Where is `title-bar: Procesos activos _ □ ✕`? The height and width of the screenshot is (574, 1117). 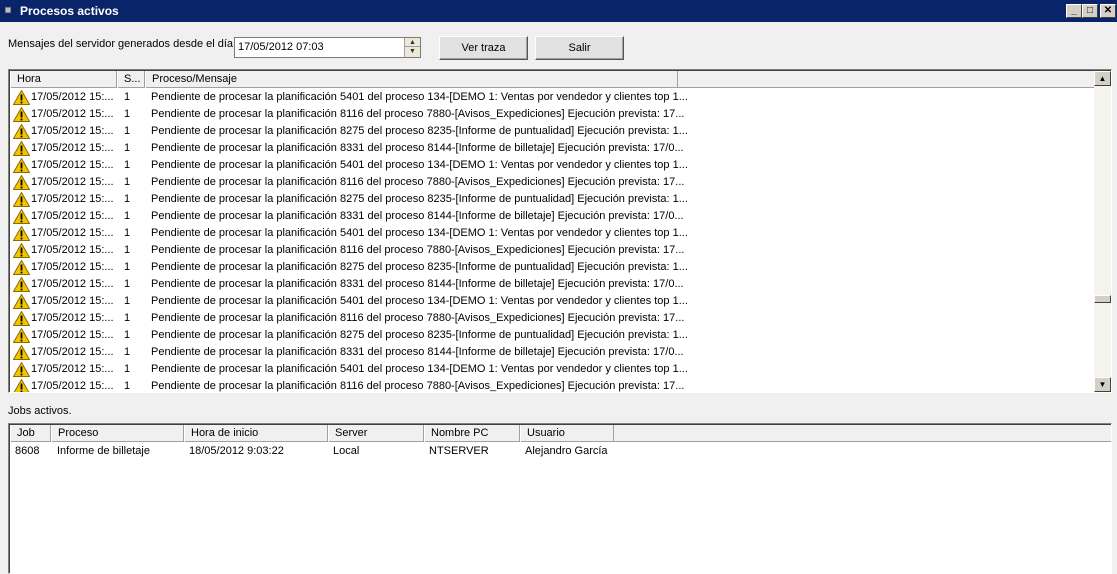
title-bar: Procesos activos _ □ ✕ is located at coordinates (558, 11).